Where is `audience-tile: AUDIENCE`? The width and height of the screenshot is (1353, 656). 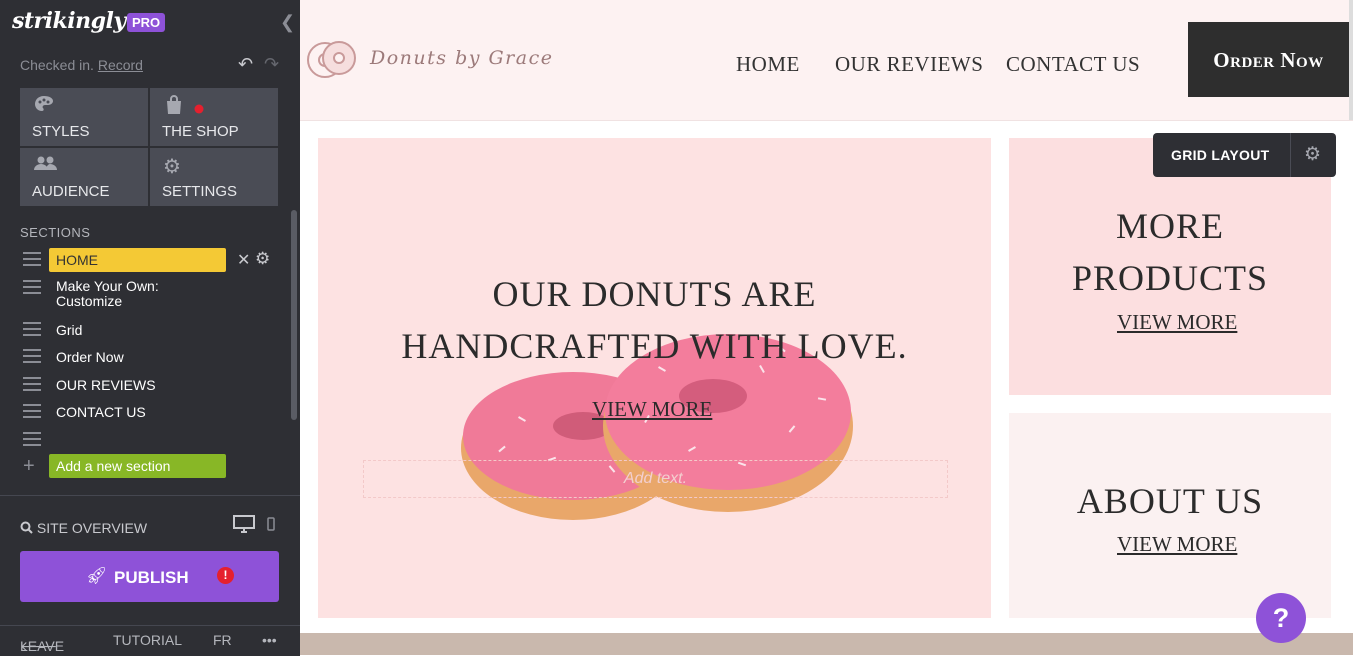
audience-tile: AUDIENCE is located at coordinates (84, 177).